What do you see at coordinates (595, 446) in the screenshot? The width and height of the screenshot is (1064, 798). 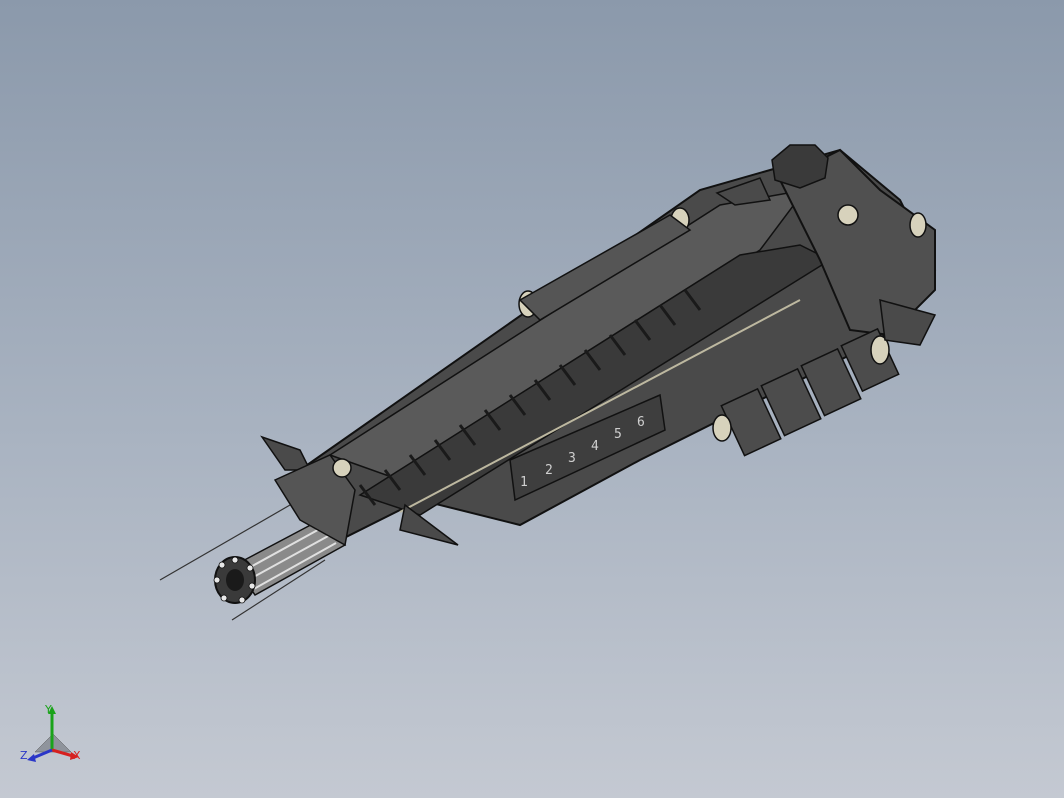 I see `panel-number-4: 4` at bounding box center [595, 446].